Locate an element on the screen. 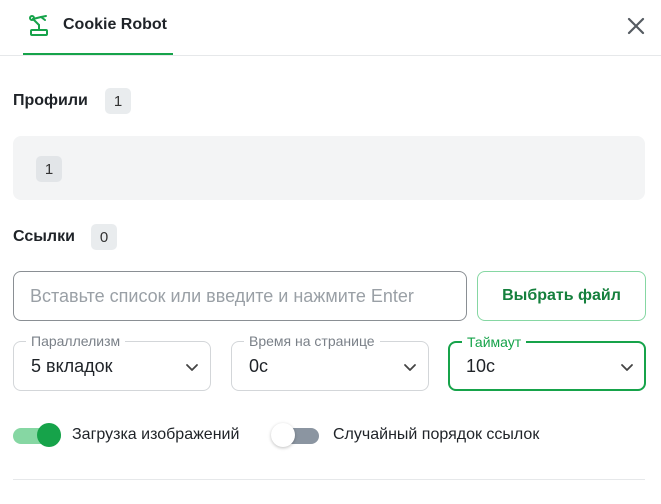 The height and width of the screenshot is (504, 661). parallelism-select: Параллелизм 5 вкладок is located at coordinates (112, 362).